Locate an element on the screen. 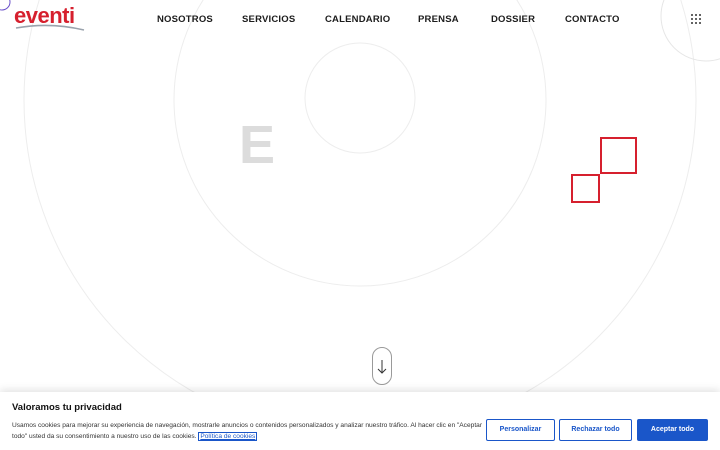  red-square-large is located at coordinates (618, 155).